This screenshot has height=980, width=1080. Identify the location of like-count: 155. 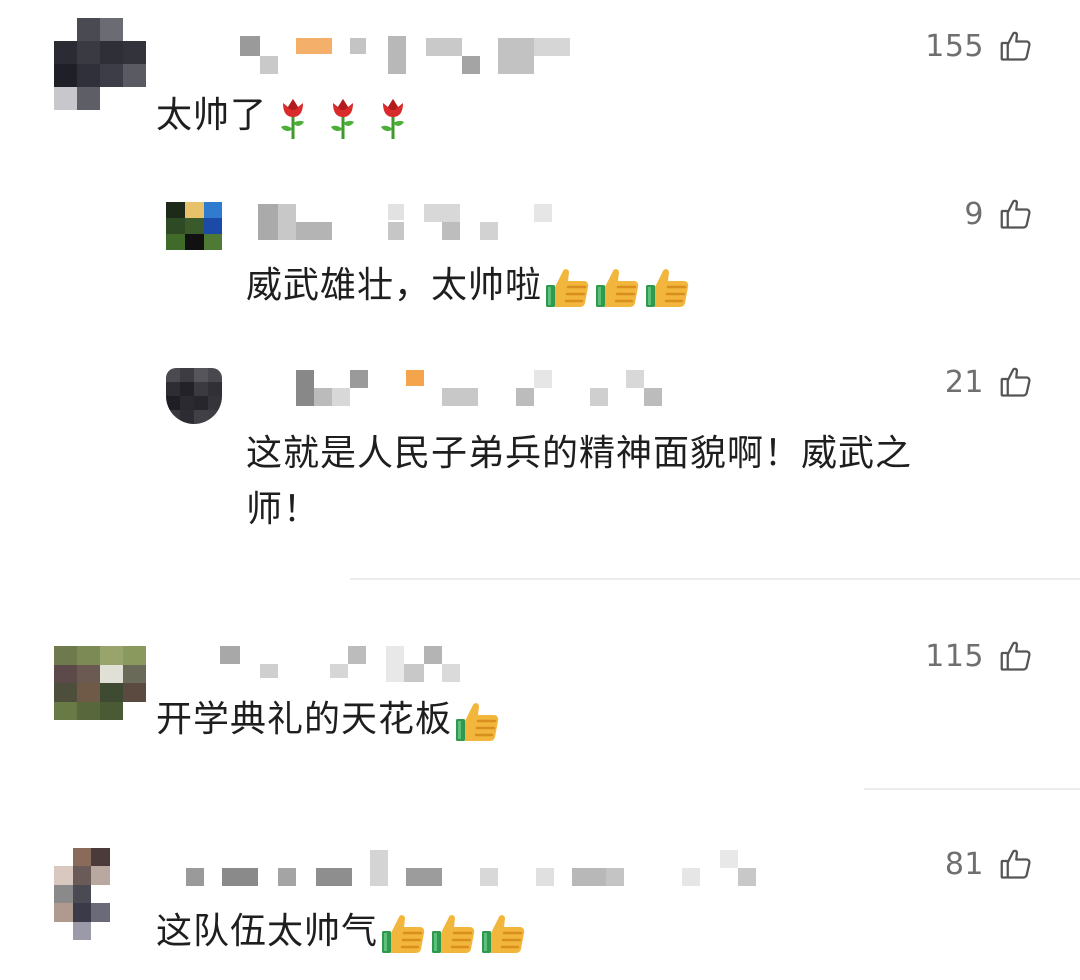
(954, 46).